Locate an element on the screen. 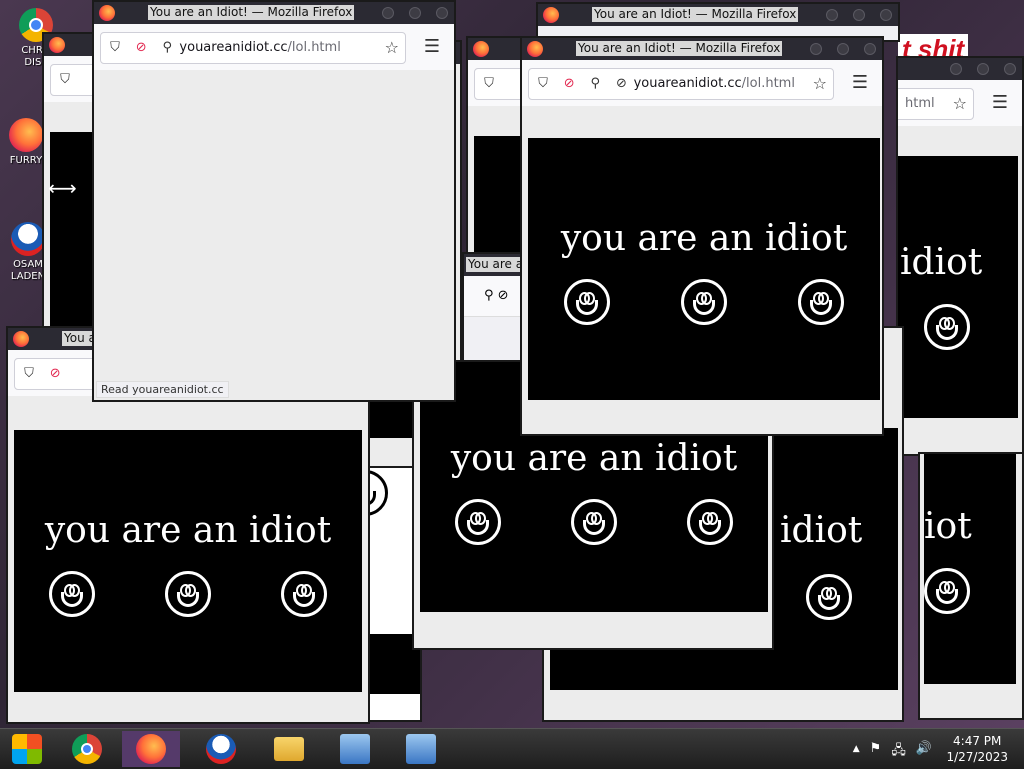  nav-bar: html ☆ ☰ is located at coordinates (960, 103).